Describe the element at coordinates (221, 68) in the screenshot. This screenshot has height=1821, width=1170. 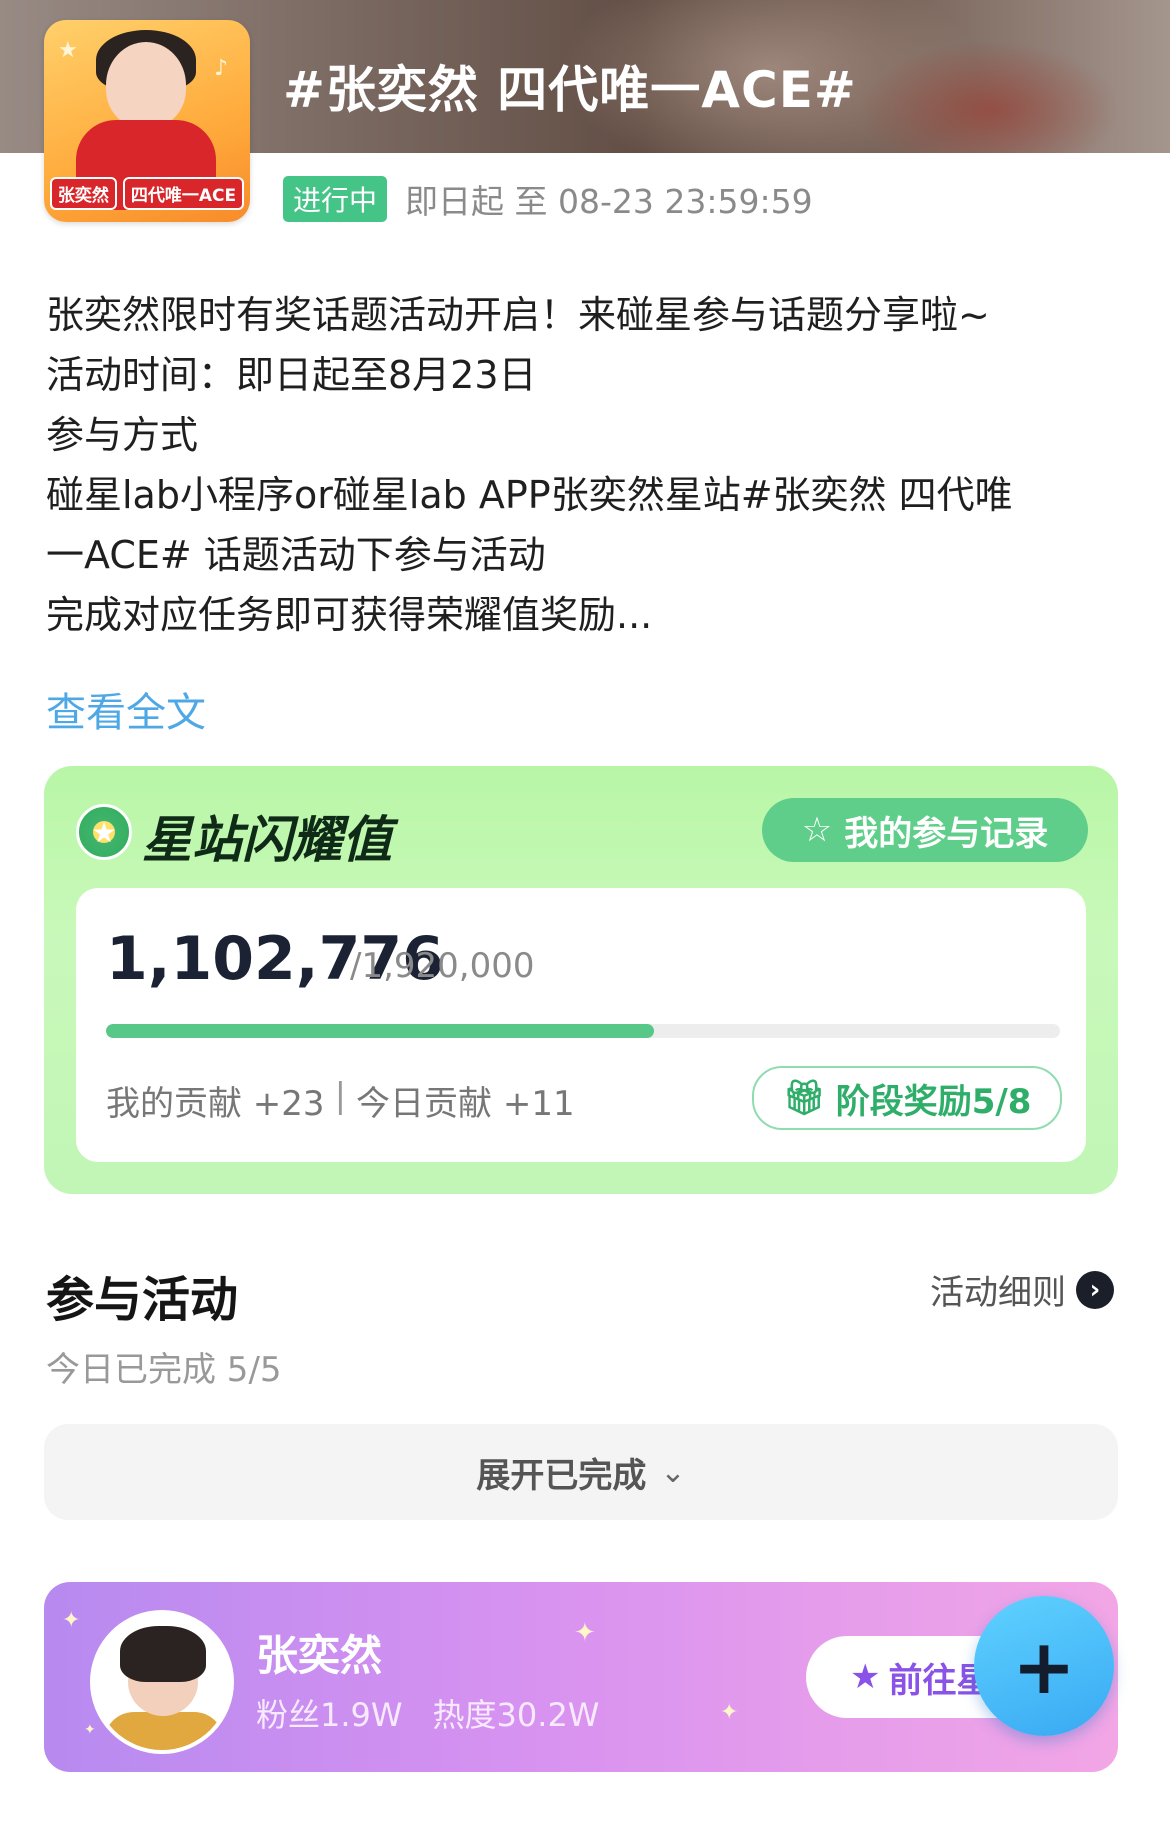
I see `music-note-icon: ♪` at that location.